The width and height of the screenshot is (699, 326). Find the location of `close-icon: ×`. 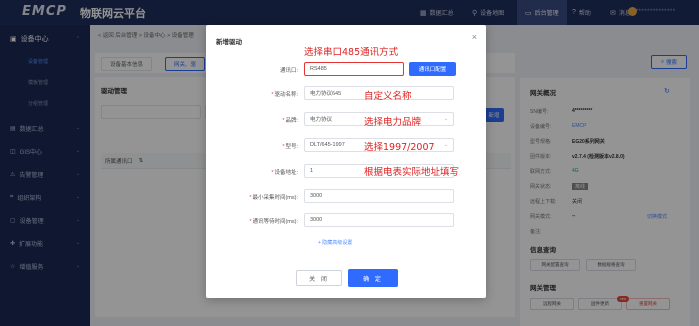

close-icon: × is located at coordinates (474, 37).